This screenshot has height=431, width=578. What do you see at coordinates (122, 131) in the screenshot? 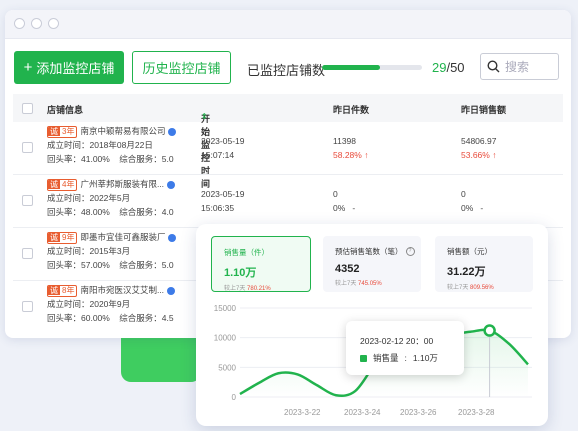
I see `store-name: 南京中颖帮易有限公司` at bounding box center [122, 131].